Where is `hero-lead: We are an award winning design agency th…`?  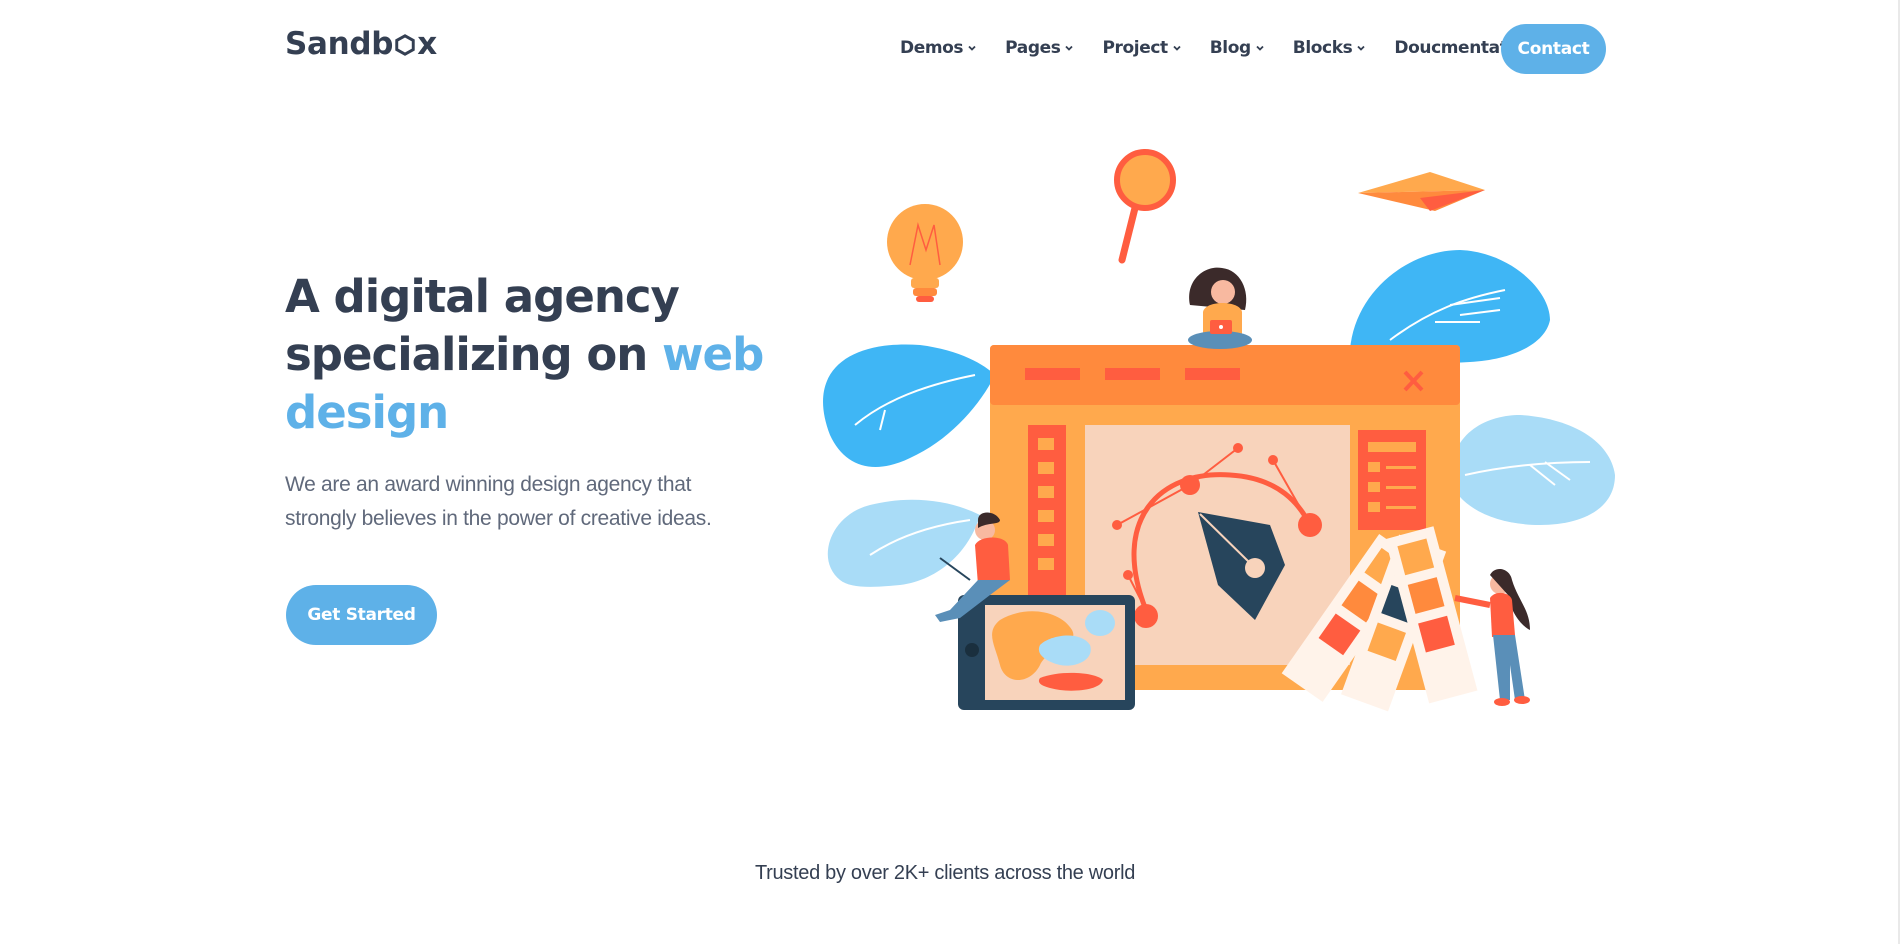
hero-lead: We are an award winning design agency th… is located at coordinates (498, 501).